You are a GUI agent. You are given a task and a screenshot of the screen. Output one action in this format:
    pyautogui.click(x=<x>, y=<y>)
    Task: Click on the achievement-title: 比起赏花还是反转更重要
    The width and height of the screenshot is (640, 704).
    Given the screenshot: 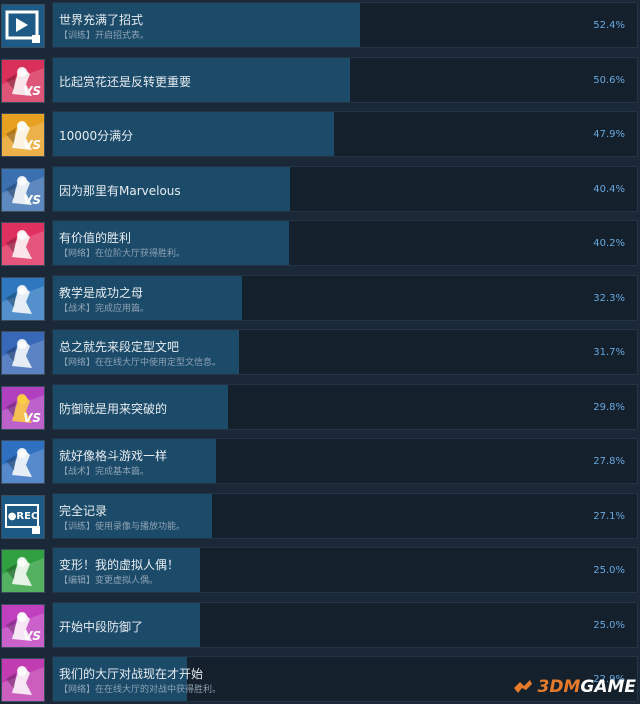 What is the action you would take?
    pyautogui.click(x=125, y=81)
    